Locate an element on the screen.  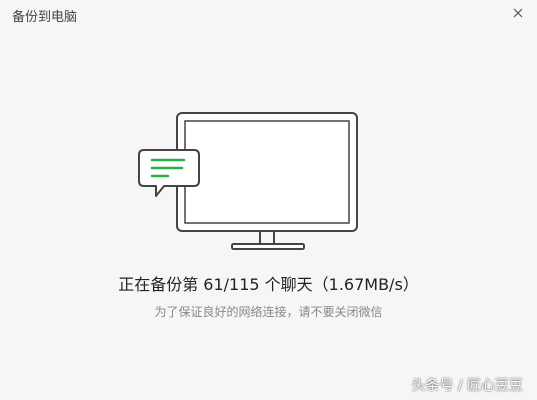
title-bar: 备份到电脑 is located at coordinates (268, 15).